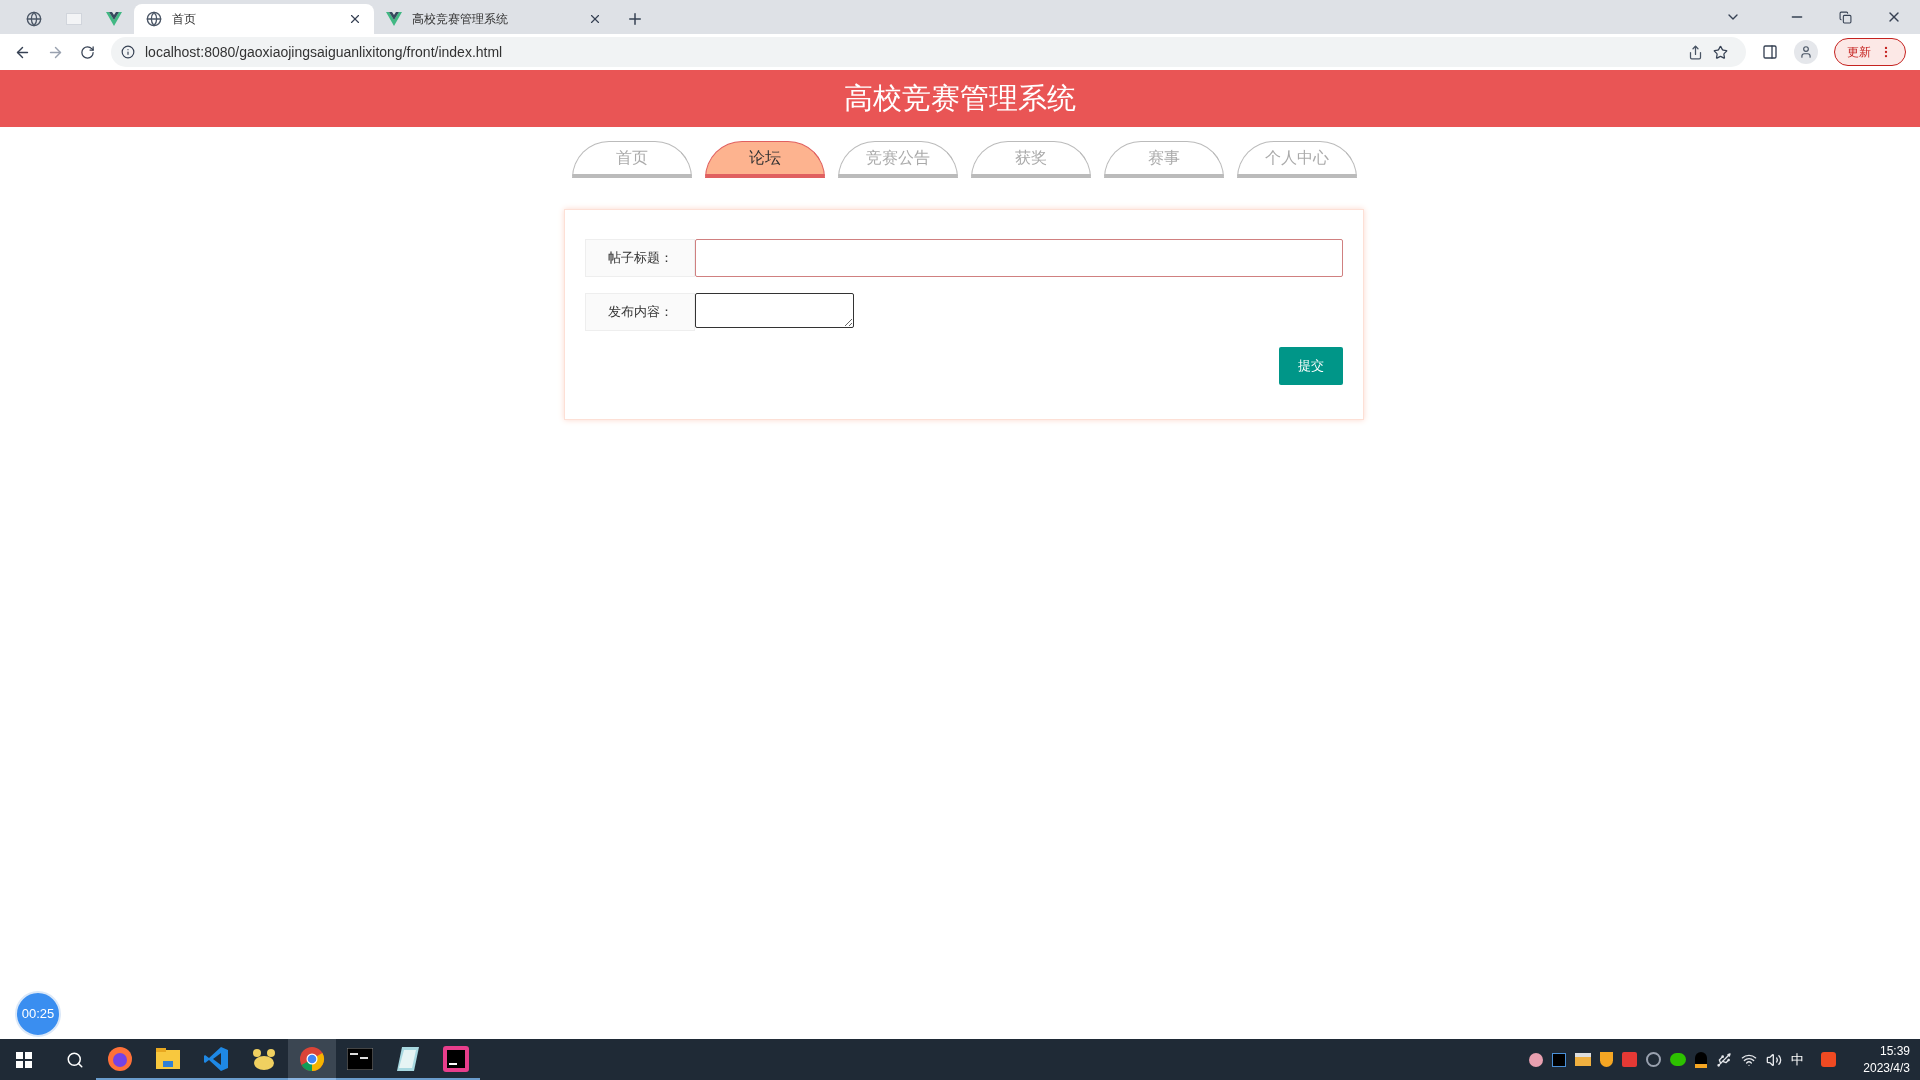 This screenshot has height=1080, width=1920. What do you see at coordinates (75, 1059) in the screenshot?
I see `search-icon` at bounding box center [75, 1059].